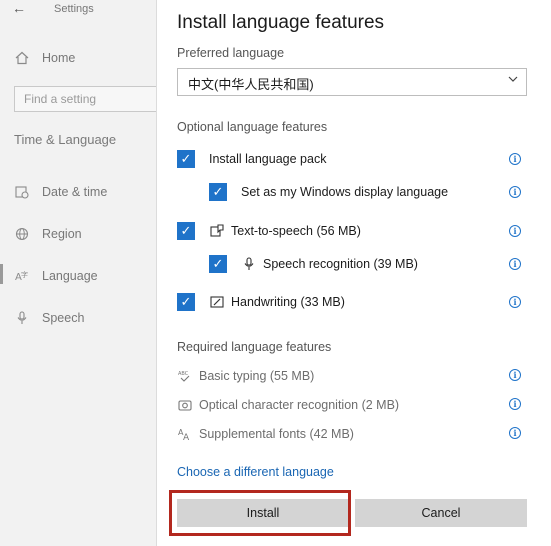  What do you see at coordinates (22, 58) in the screenshot?
I see `home-icon` at bounding box center [22, 58].